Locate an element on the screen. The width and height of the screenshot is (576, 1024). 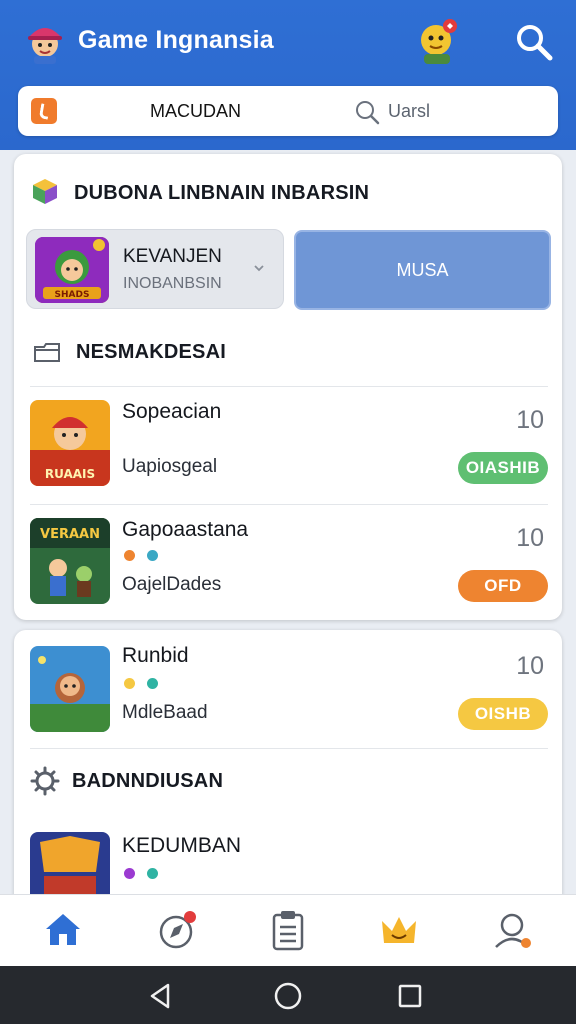
thumbnail-caption: VERAAN is located at coordinates (70, 534).